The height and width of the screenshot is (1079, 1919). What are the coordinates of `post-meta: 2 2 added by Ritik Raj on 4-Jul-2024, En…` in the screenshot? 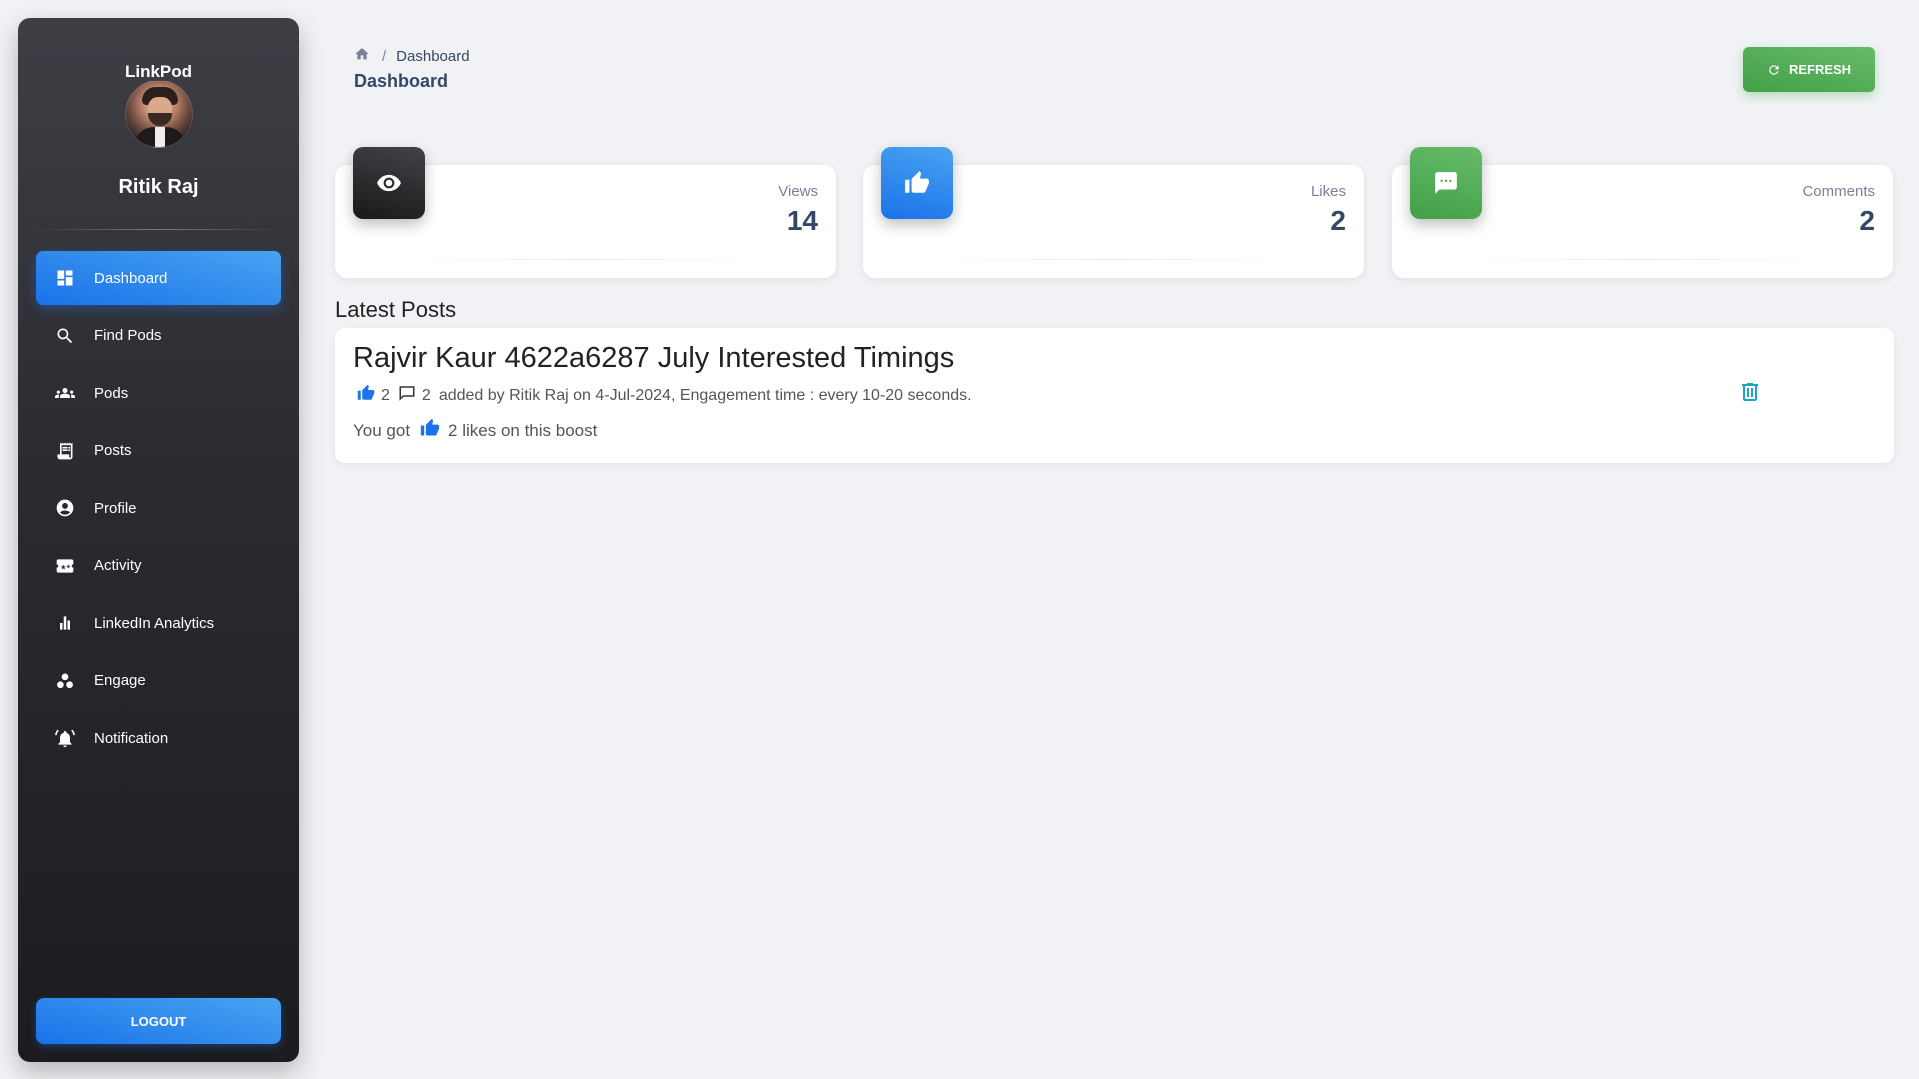 It's located at (664, 395).